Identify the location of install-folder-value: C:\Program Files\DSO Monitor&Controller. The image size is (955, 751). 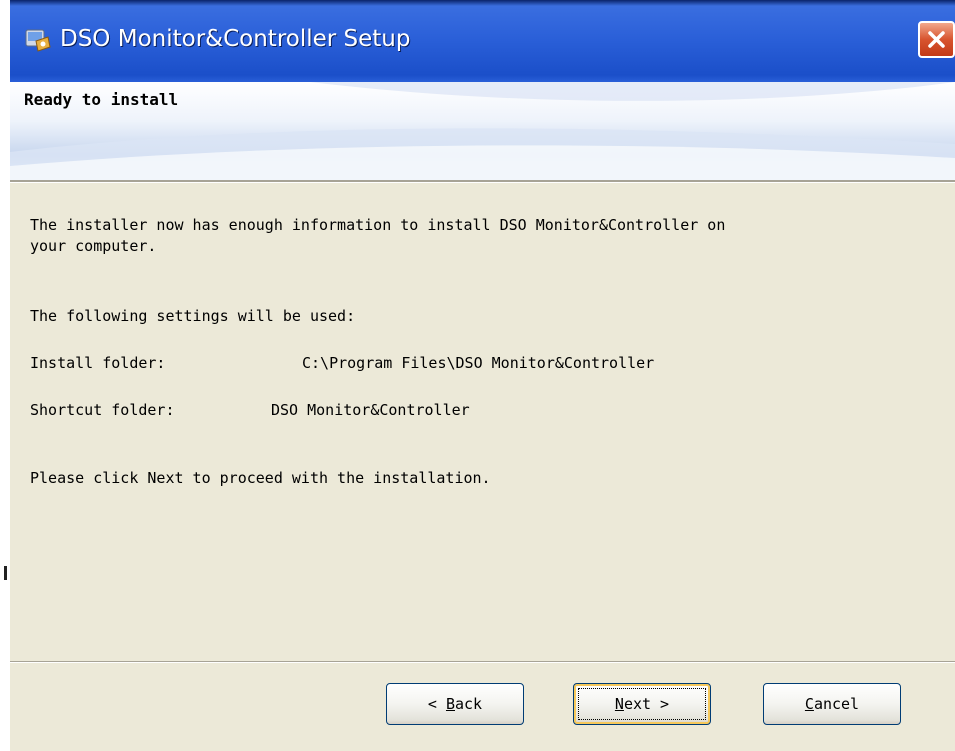
(478, 363).